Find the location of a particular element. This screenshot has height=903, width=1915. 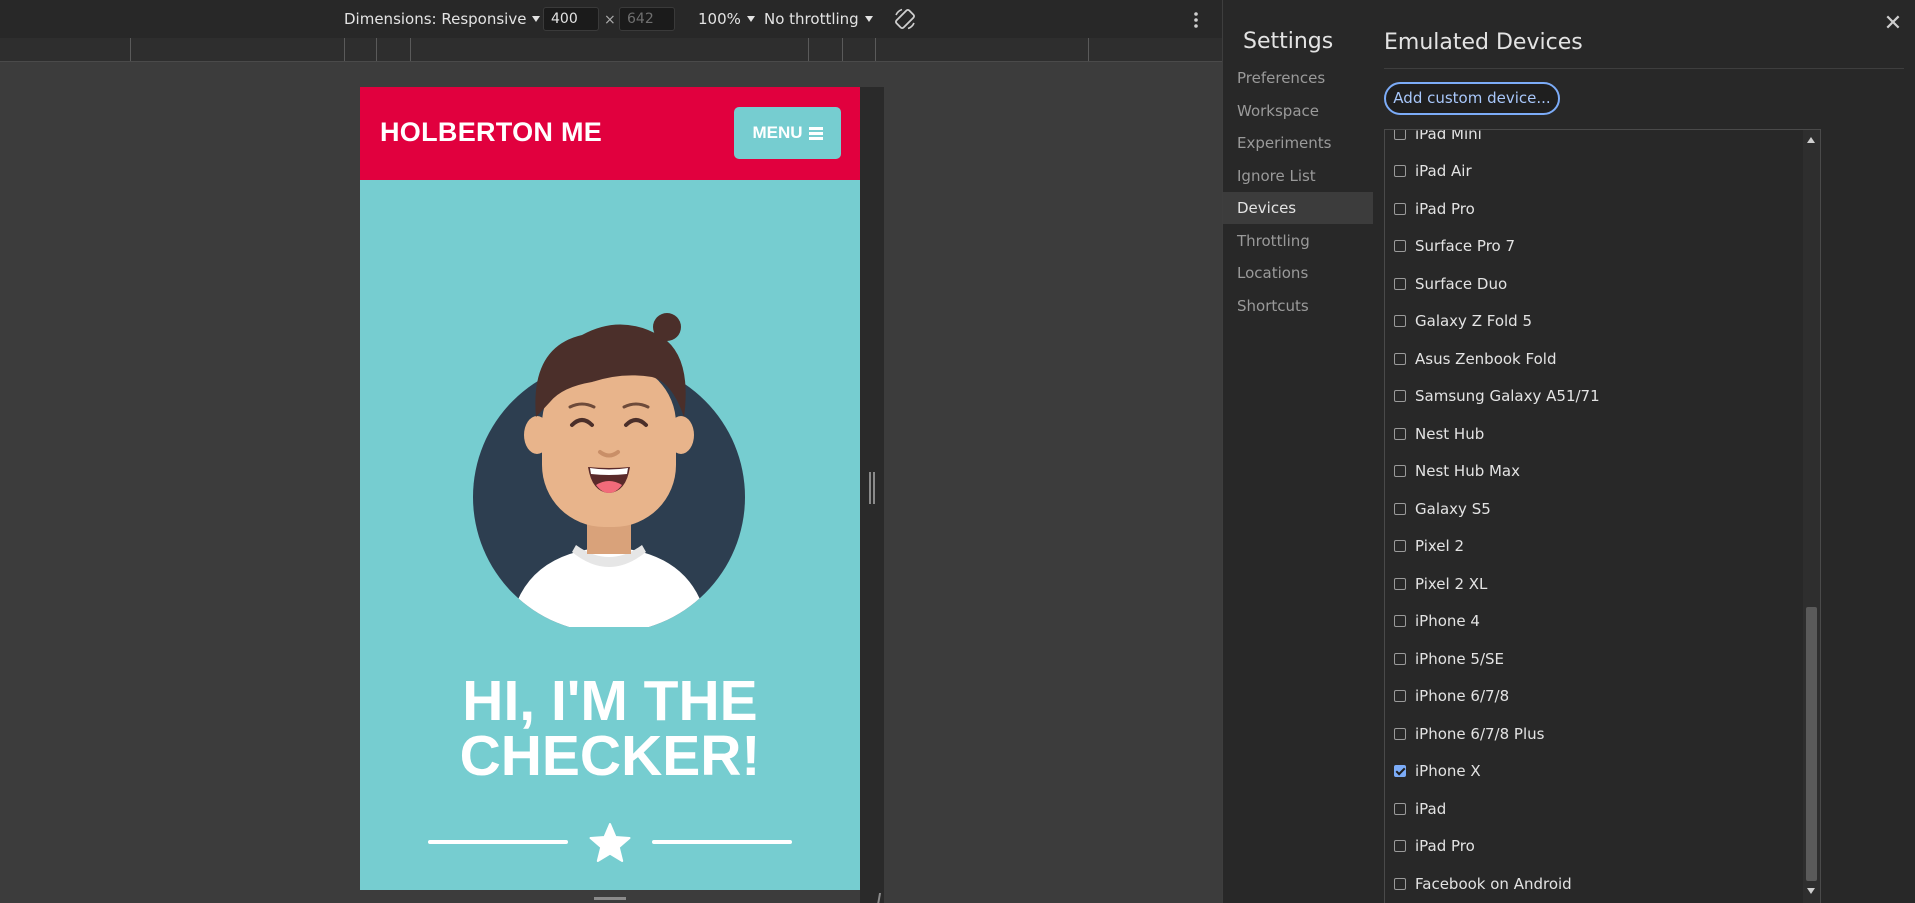

throttling-dropdown: No throttling is located at coordinates (818, 19).